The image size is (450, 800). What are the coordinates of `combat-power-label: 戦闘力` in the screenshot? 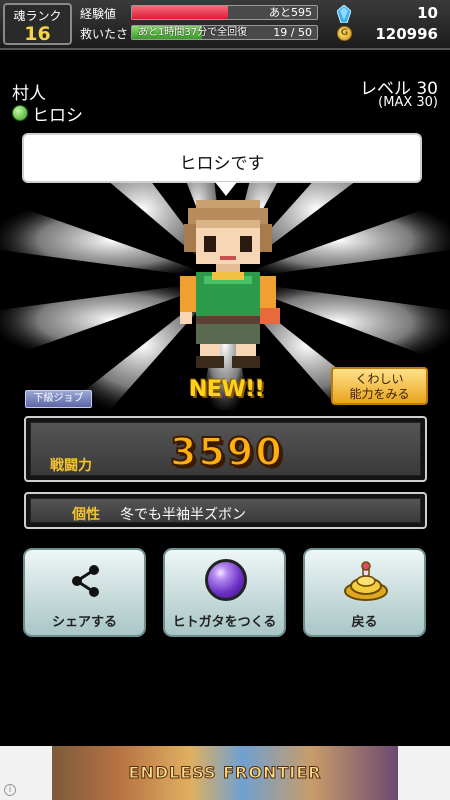 It's located at (71, 466).